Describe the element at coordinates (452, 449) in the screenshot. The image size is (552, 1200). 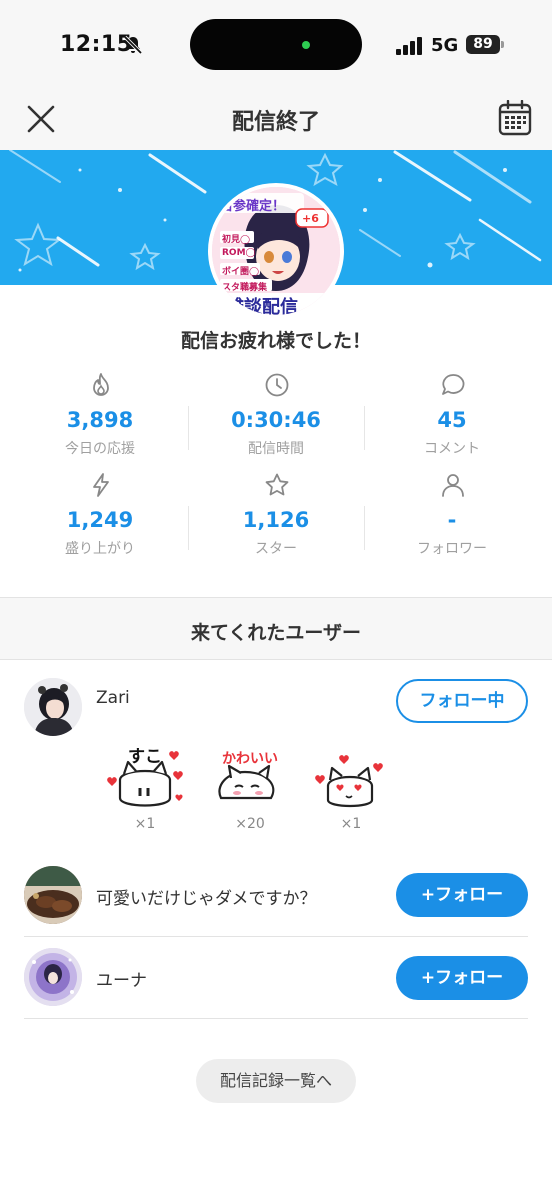
I see `stat-label: コメント` at that location.